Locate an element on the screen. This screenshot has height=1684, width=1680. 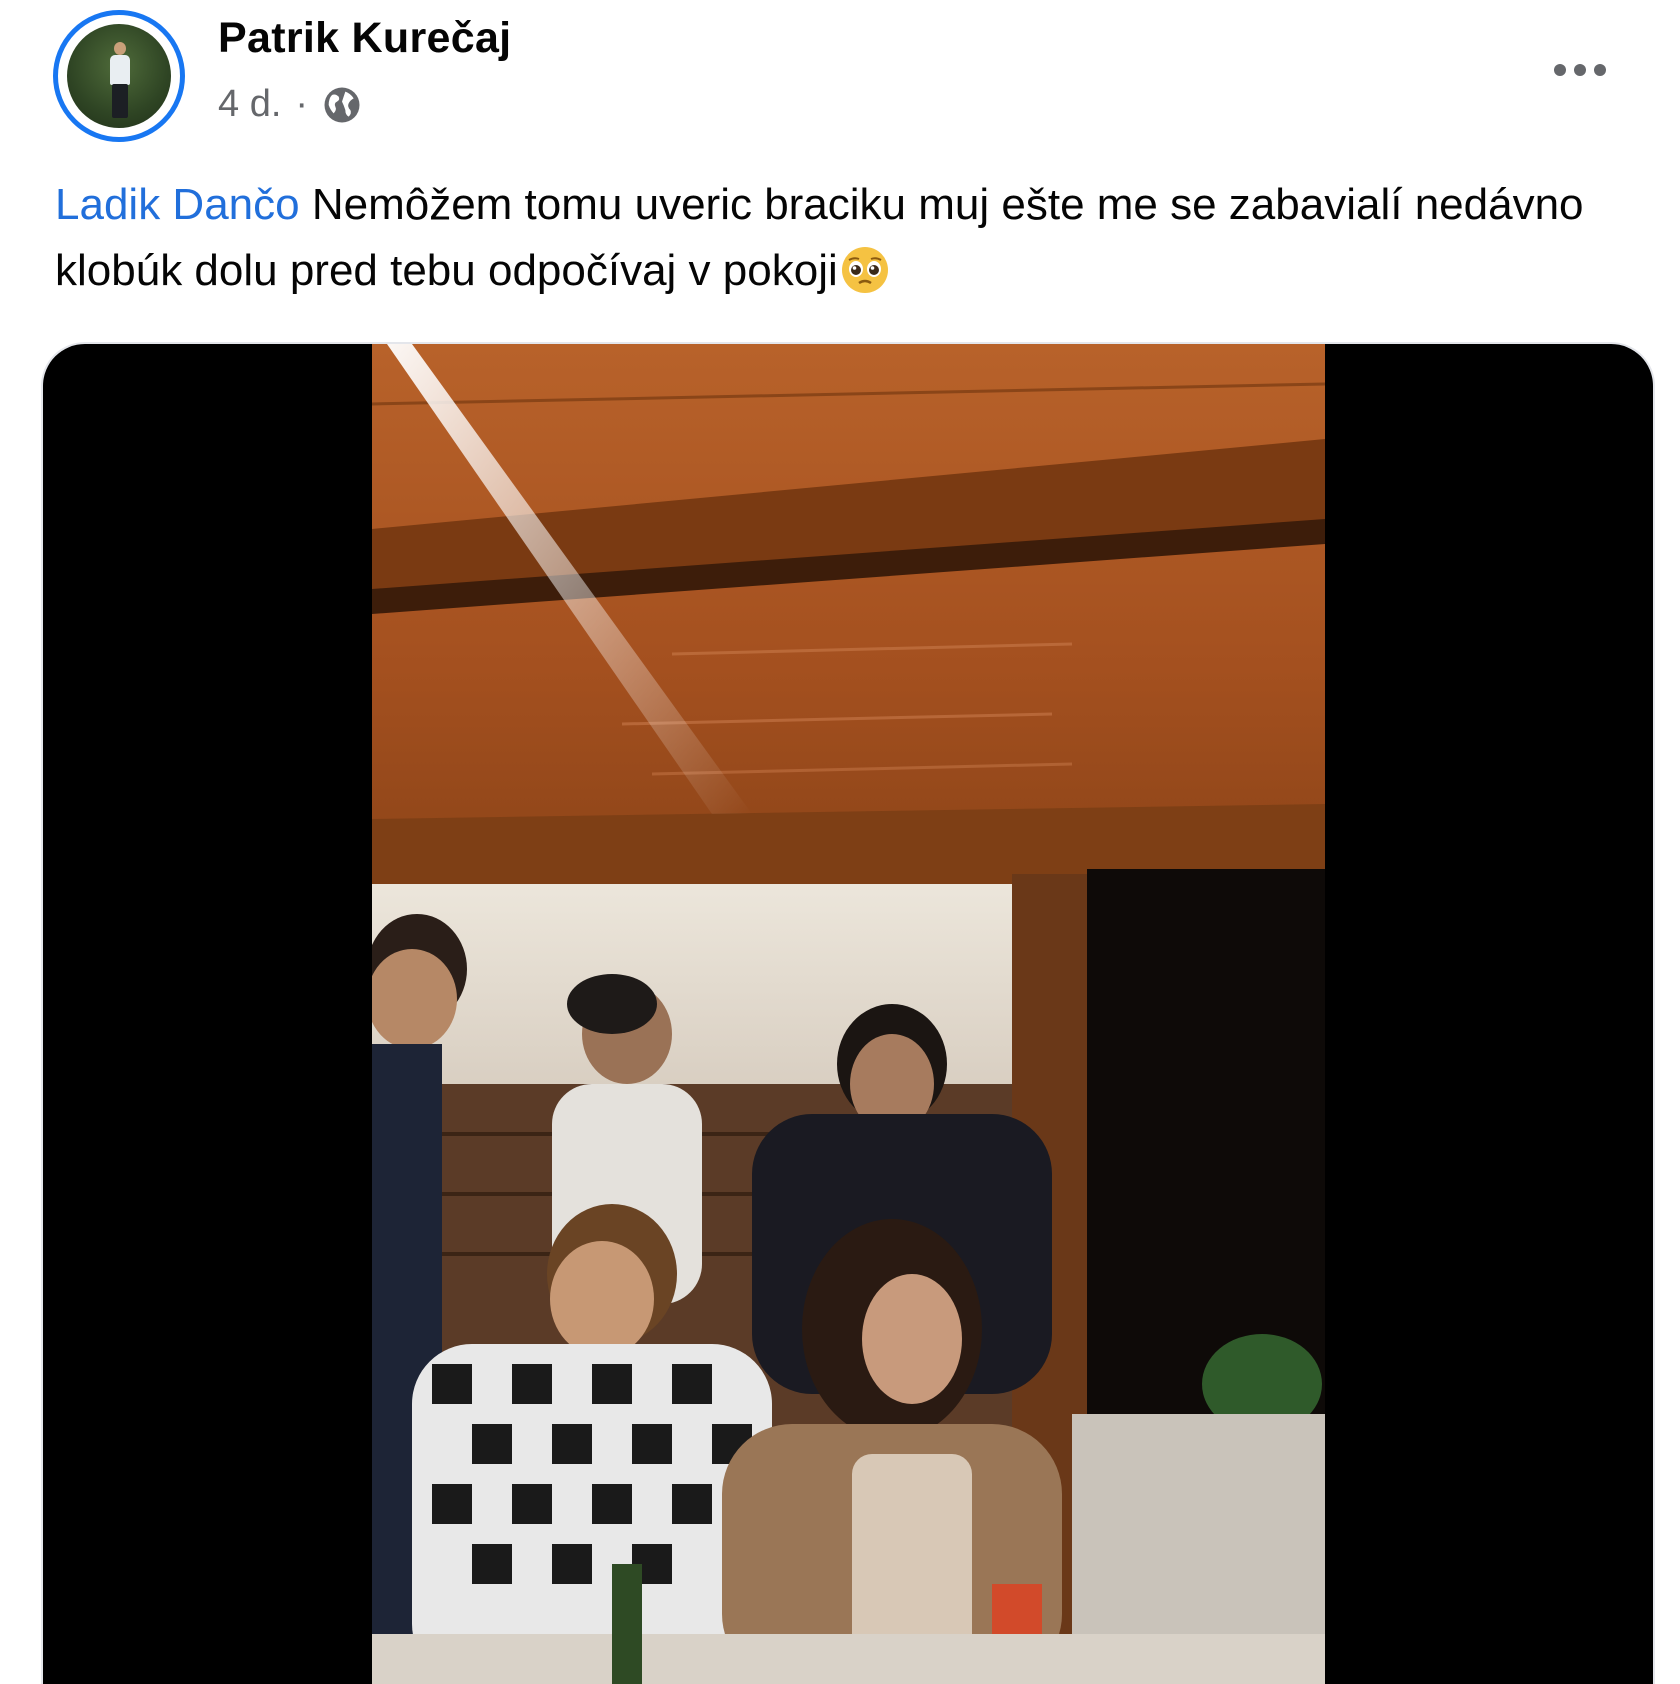
avatar is located at coordinates (119, 76).